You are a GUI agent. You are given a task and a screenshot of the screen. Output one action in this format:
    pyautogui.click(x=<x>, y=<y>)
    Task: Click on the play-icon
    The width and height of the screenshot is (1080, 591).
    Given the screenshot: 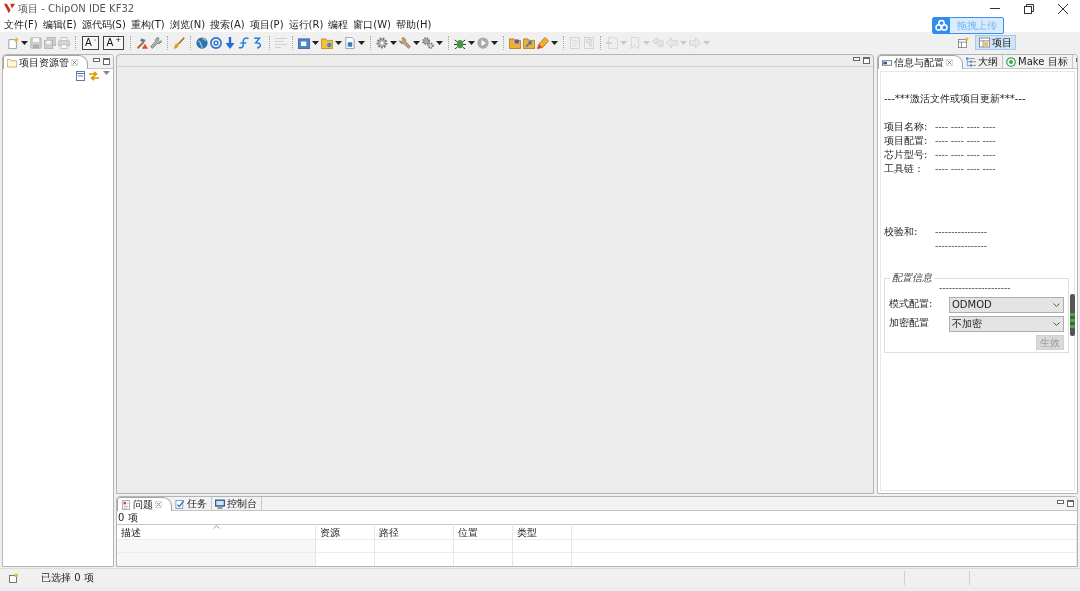 What is the action you would take?
    pyautogui.click(x=483, y=42)
    